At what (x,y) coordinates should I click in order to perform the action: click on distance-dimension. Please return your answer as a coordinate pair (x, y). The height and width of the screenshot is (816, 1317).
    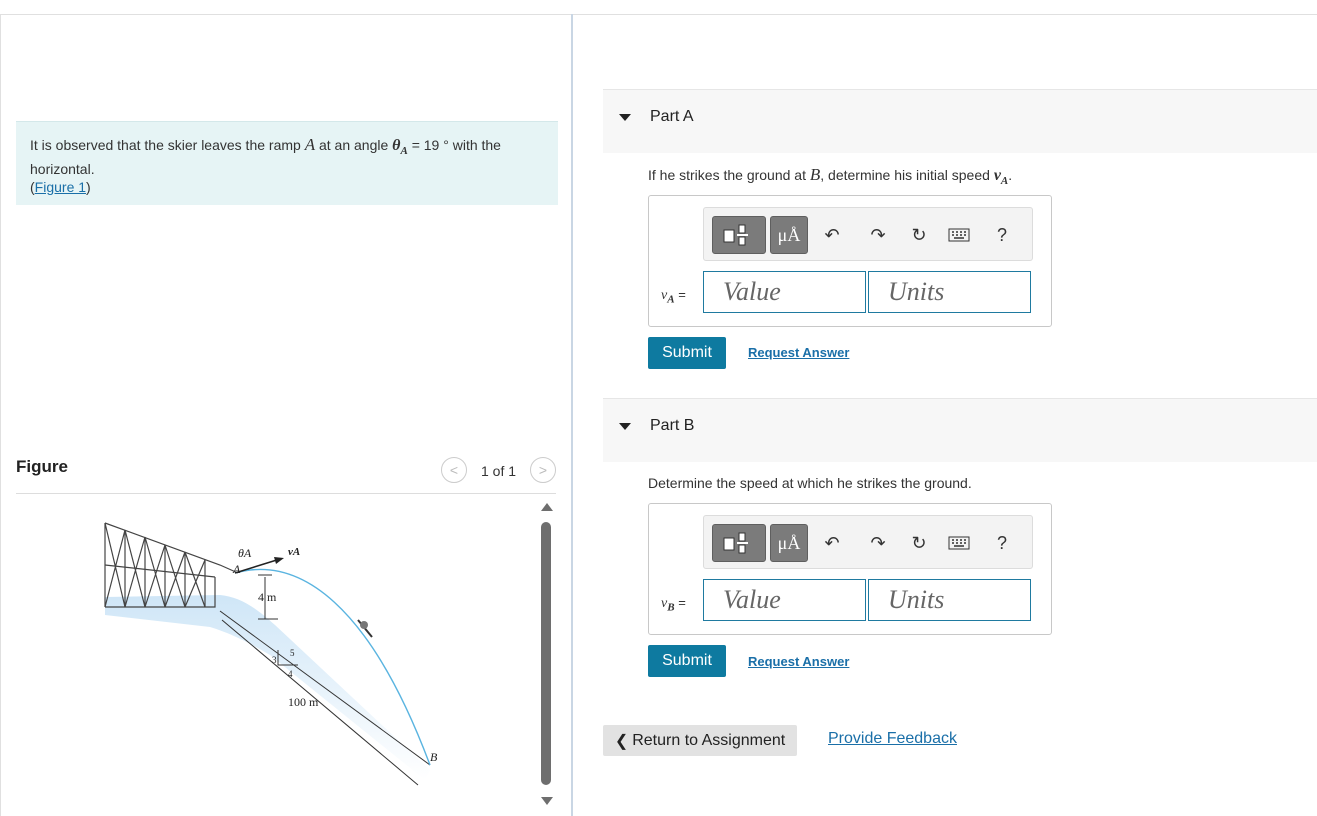
    Looking at the image, I should click on (320, 702).